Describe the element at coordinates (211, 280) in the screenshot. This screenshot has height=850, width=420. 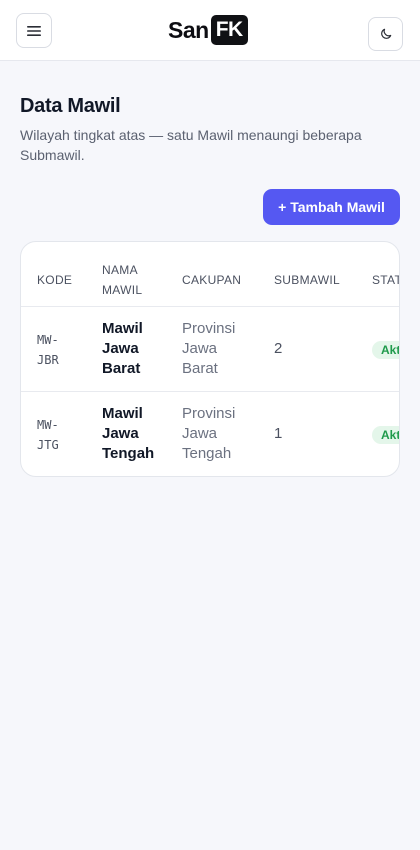
I see `column-header-cakupan: CAKUPAN` at that location.